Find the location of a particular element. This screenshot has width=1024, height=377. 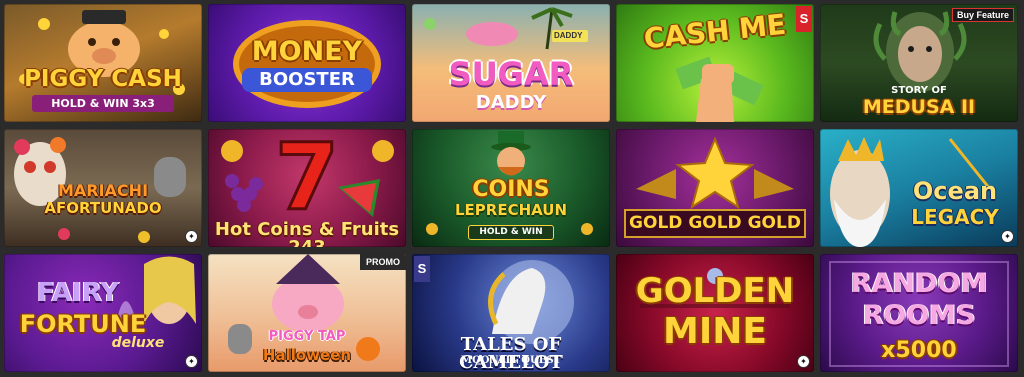

game-title: RANDOM is located at coordinates (919, 283).